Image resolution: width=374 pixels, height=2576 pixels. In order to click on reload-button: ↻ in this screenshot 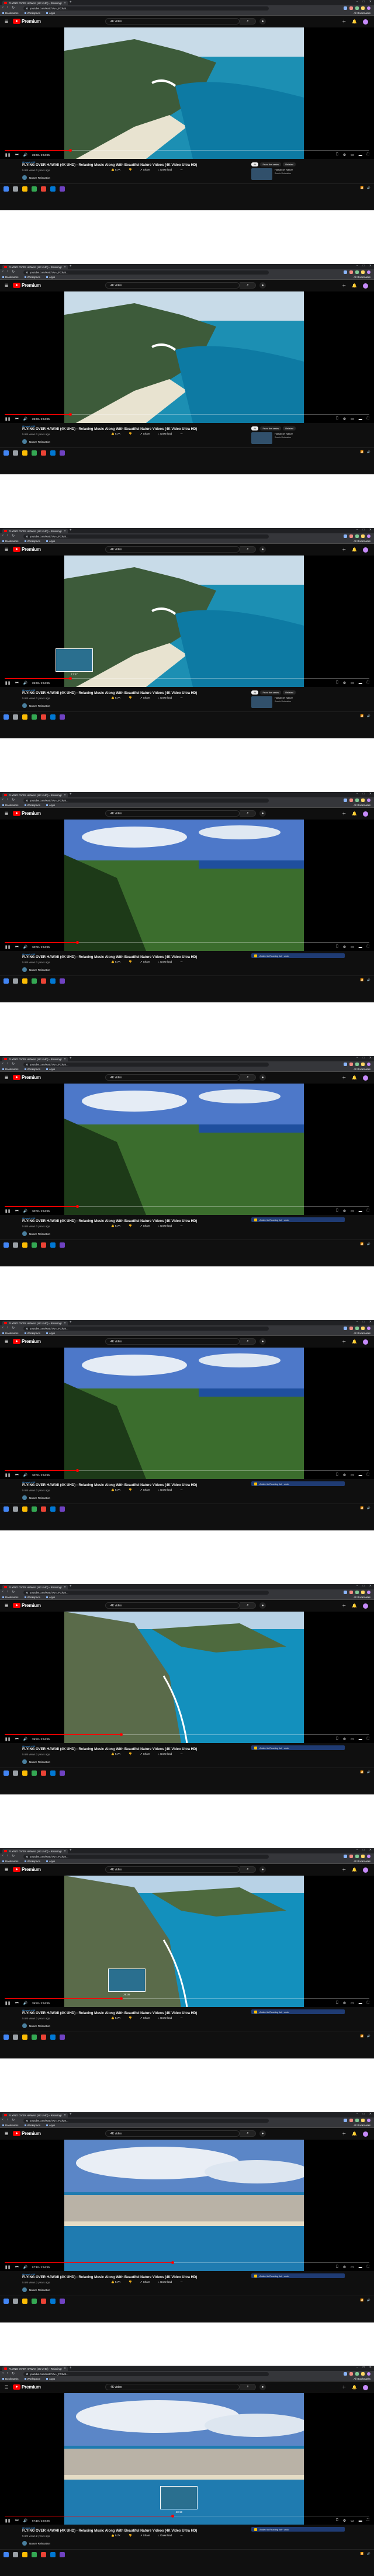, I will do `click(13, 1328)`.